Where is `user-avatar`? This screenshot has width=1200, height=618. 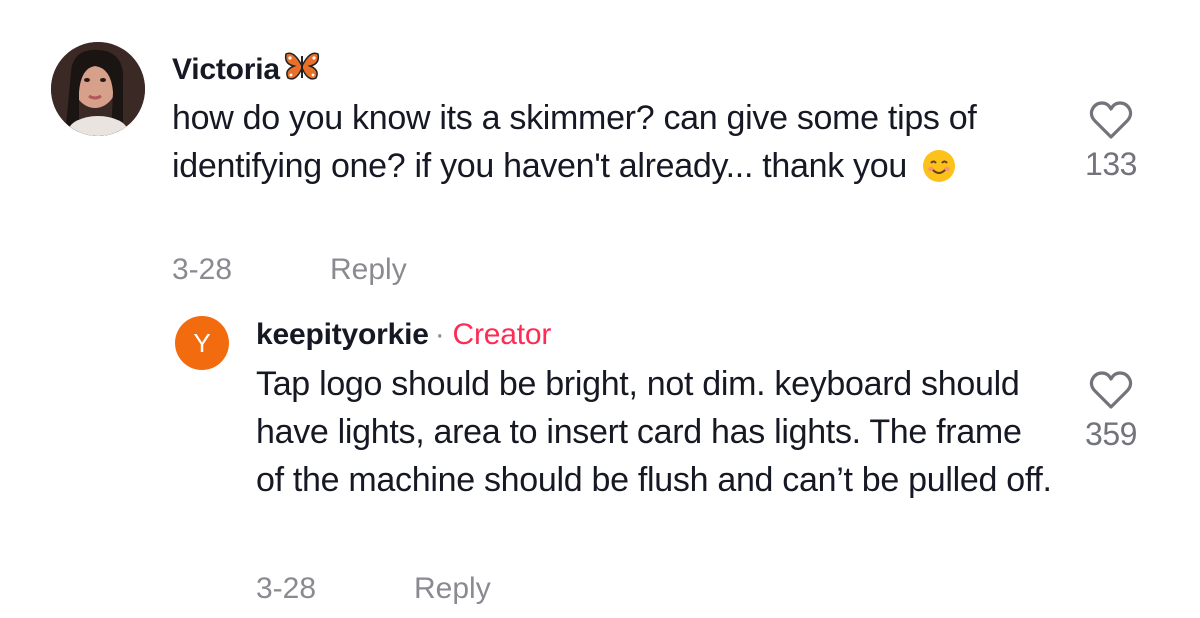 user-avatar is located at coordinates (98, 89).